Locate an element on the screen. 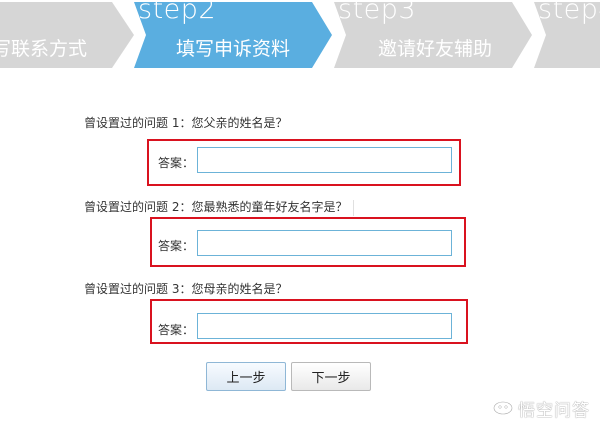 The height and width of the screenshot is (426, 600). question-2-prompt: 曾设置过的问题 2：您最熟悉的童年好友名字是？ is located at coordinates (219, 207).